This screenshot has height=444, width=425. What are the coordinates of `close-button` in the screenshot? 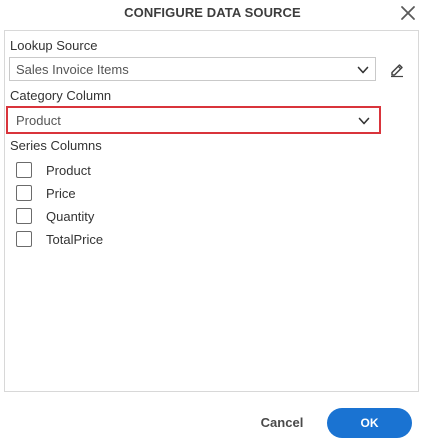 It's located at (408, 13).